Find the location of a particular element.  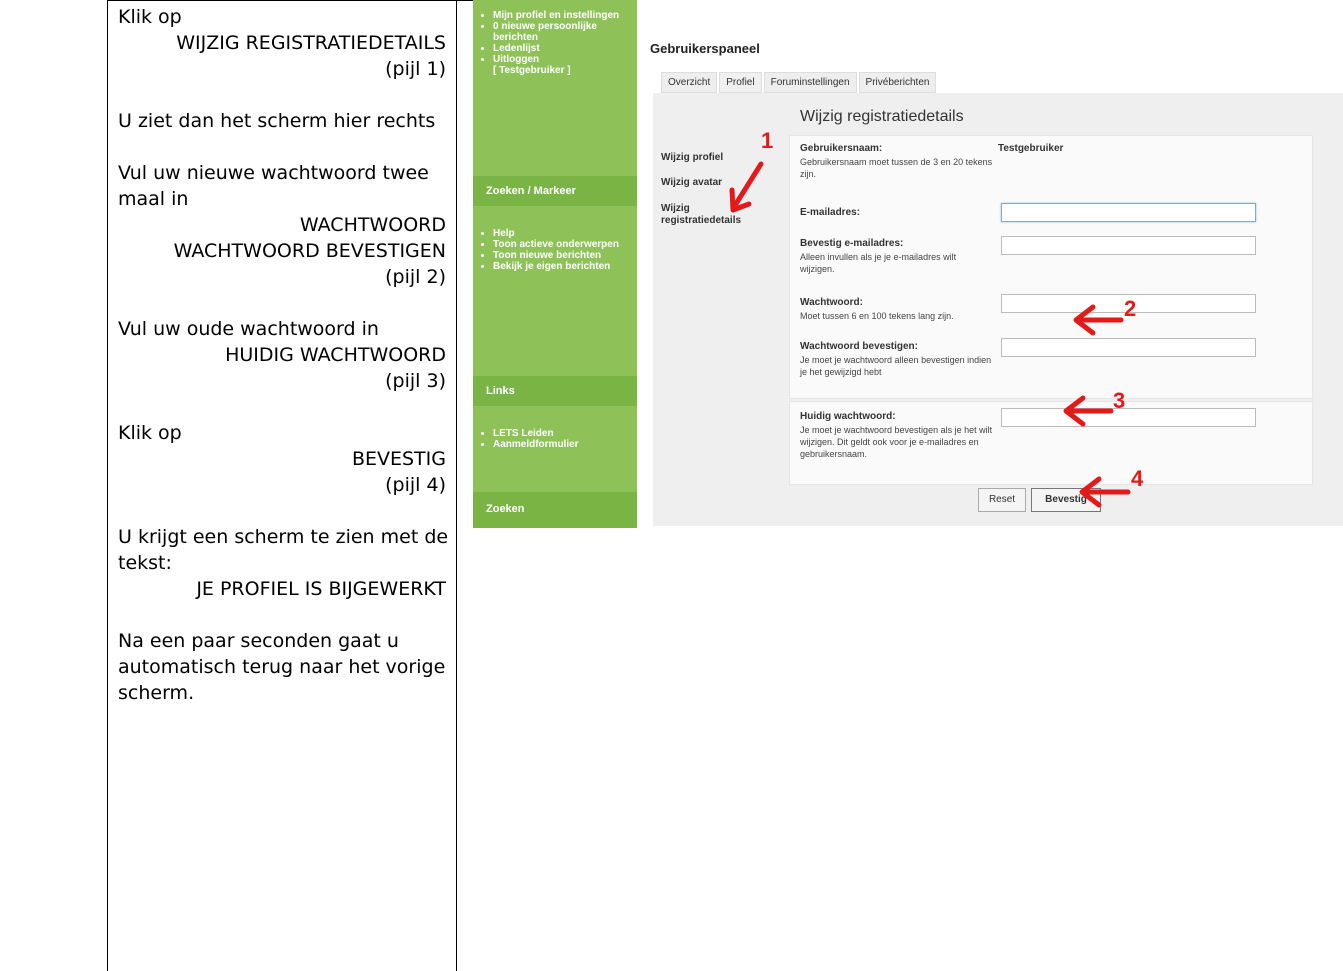

instruction-line: (pijl 2) is located at coordinates (415, 277).